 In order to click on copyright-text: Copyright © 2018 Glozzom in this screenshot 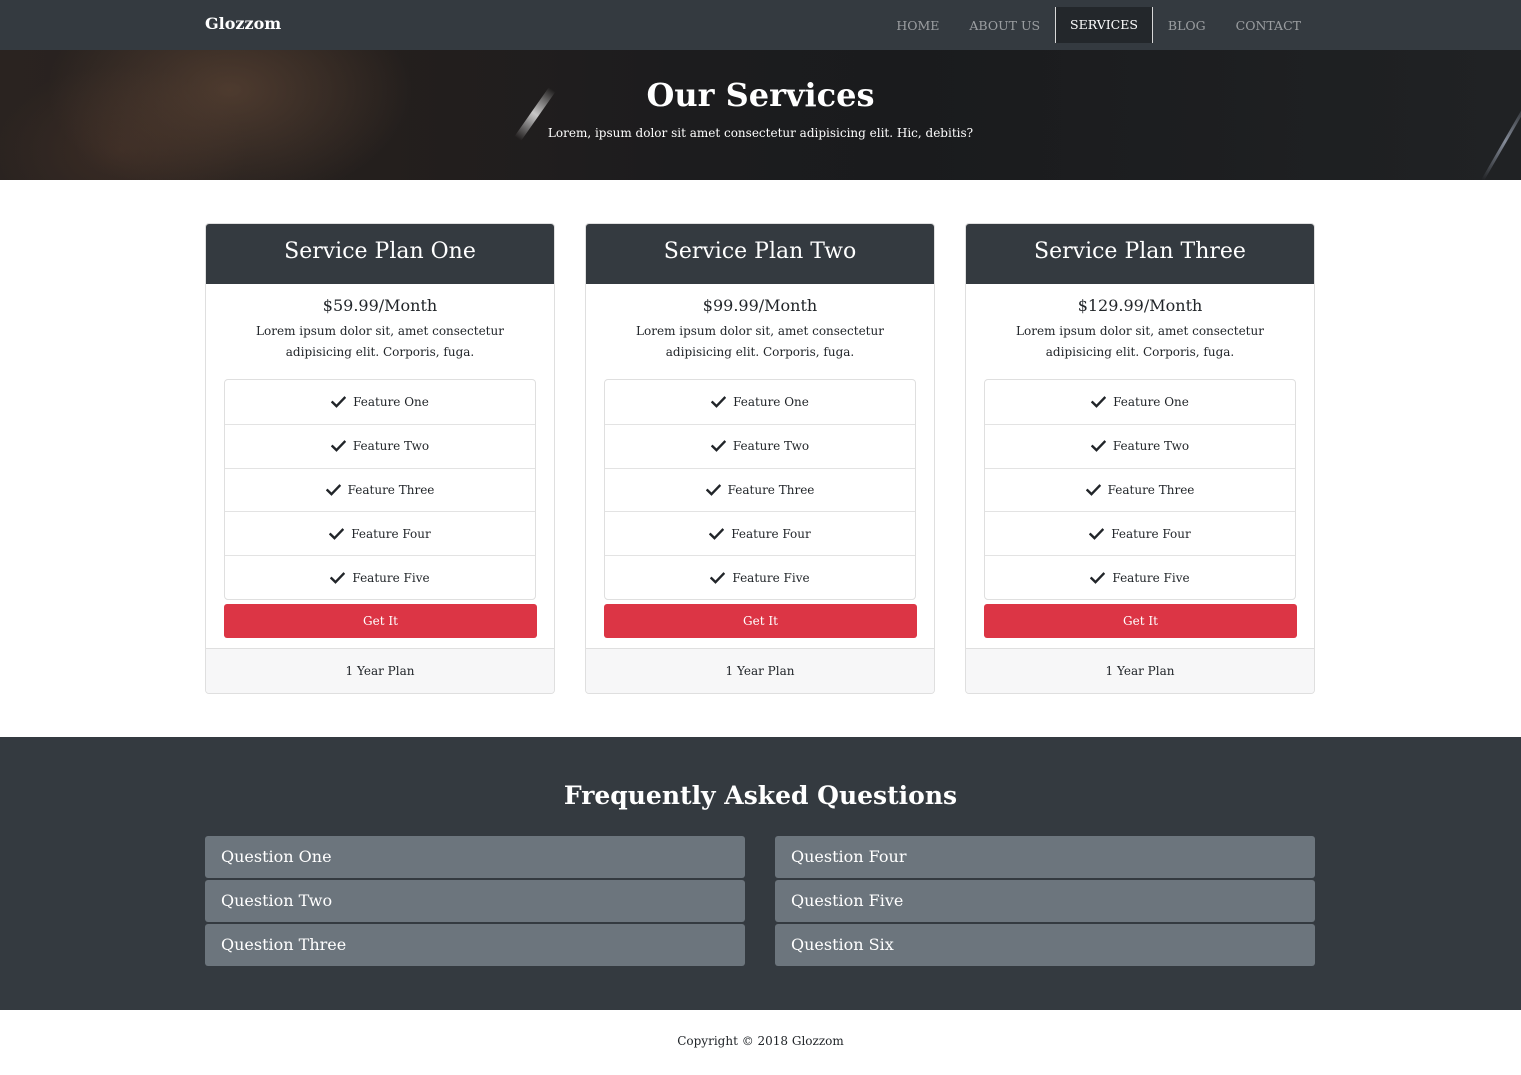, I will do `click(760, 1041)`.